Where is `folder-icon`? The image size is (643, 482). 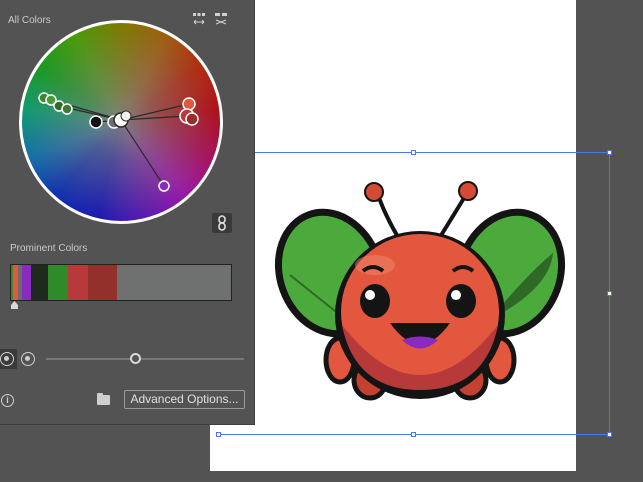 folder-icon is located at coordinates (103, 399).